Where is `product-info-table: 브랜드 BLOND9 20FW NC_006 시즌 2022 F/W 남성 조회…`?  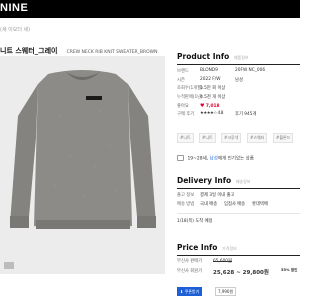 product-info-table: 브랜드 BLOND9 20FW NC_006 시즌 2022 F/W 남성 조회… is located at coordinates (238, 94).